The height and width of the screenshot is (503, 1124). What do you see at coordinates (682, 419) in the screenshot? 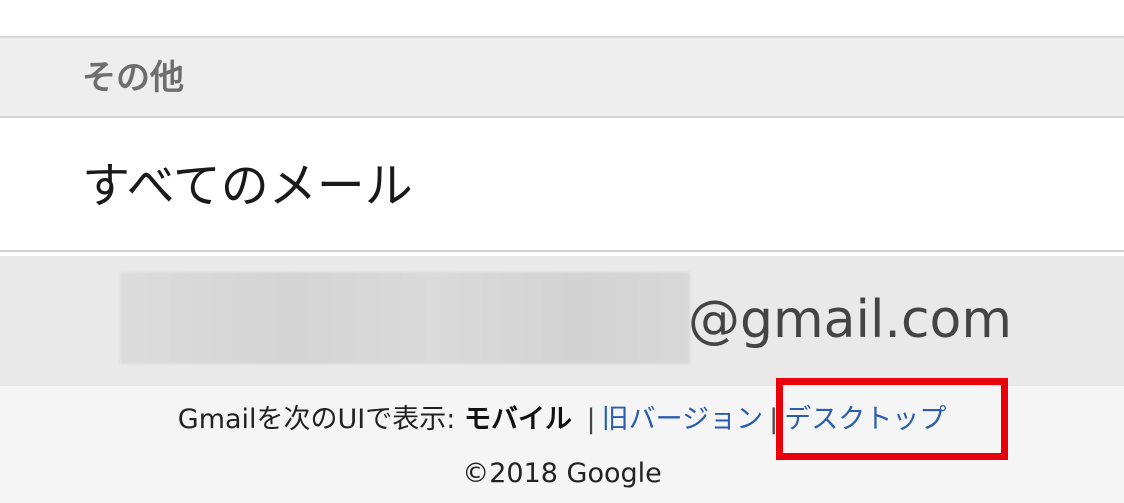
I see `ui-old-version-link: 旧バージョン` at bounding box center [682, 419].